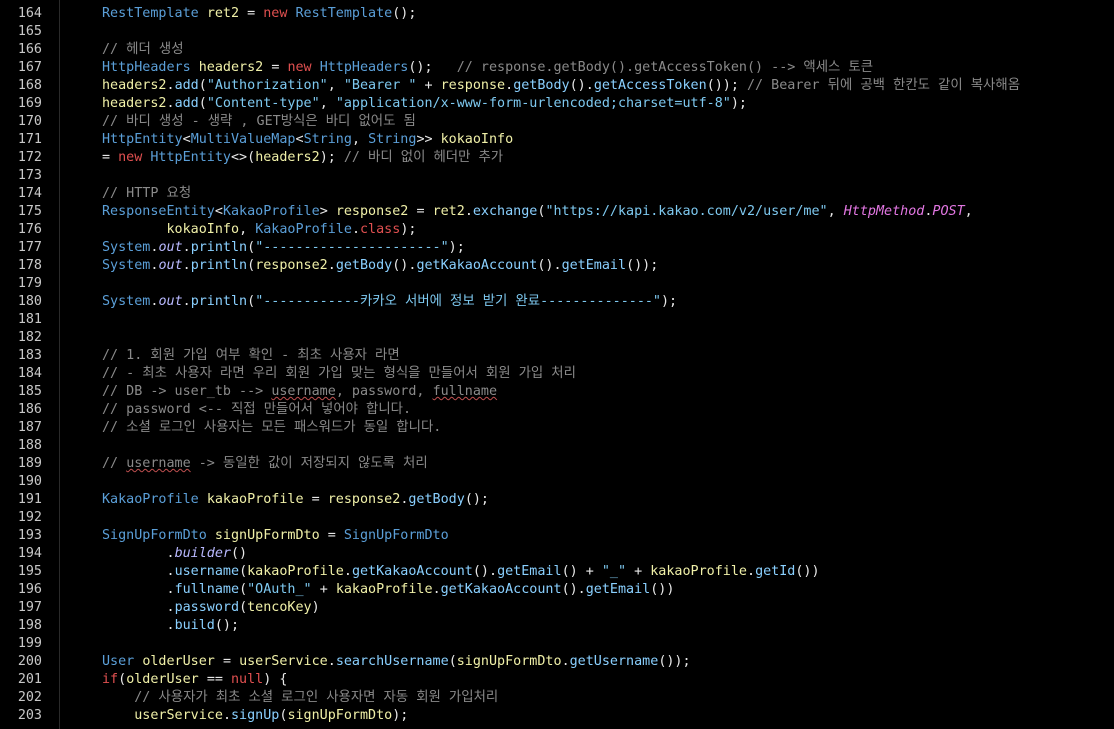  What do you see at coordinates (29, 355) in the screenshot?
I see `line-number: 183` at bounding box center [29, 355].